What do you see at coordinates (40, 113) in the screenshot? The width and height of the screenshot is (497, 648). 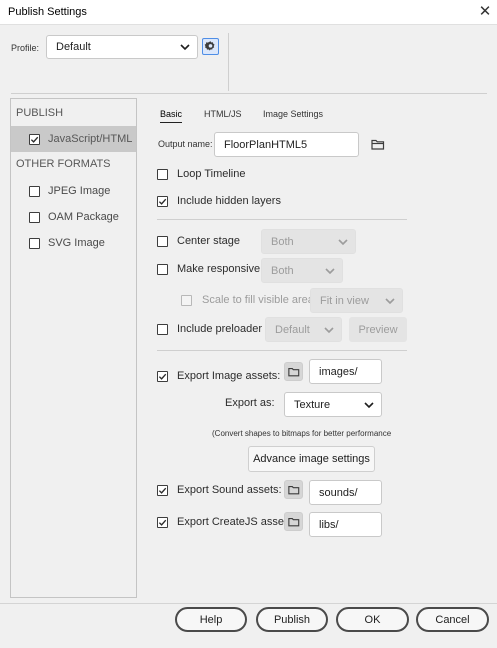 I see `publish-section-header: PUBLISH` at bounding box center [40, 113].